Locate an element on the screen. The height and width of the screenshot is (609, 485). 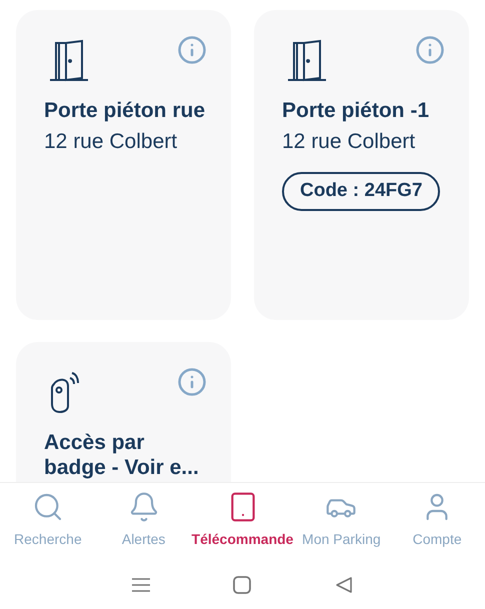
card-title: Porte piéton rue is located at coordinates (125, 110).